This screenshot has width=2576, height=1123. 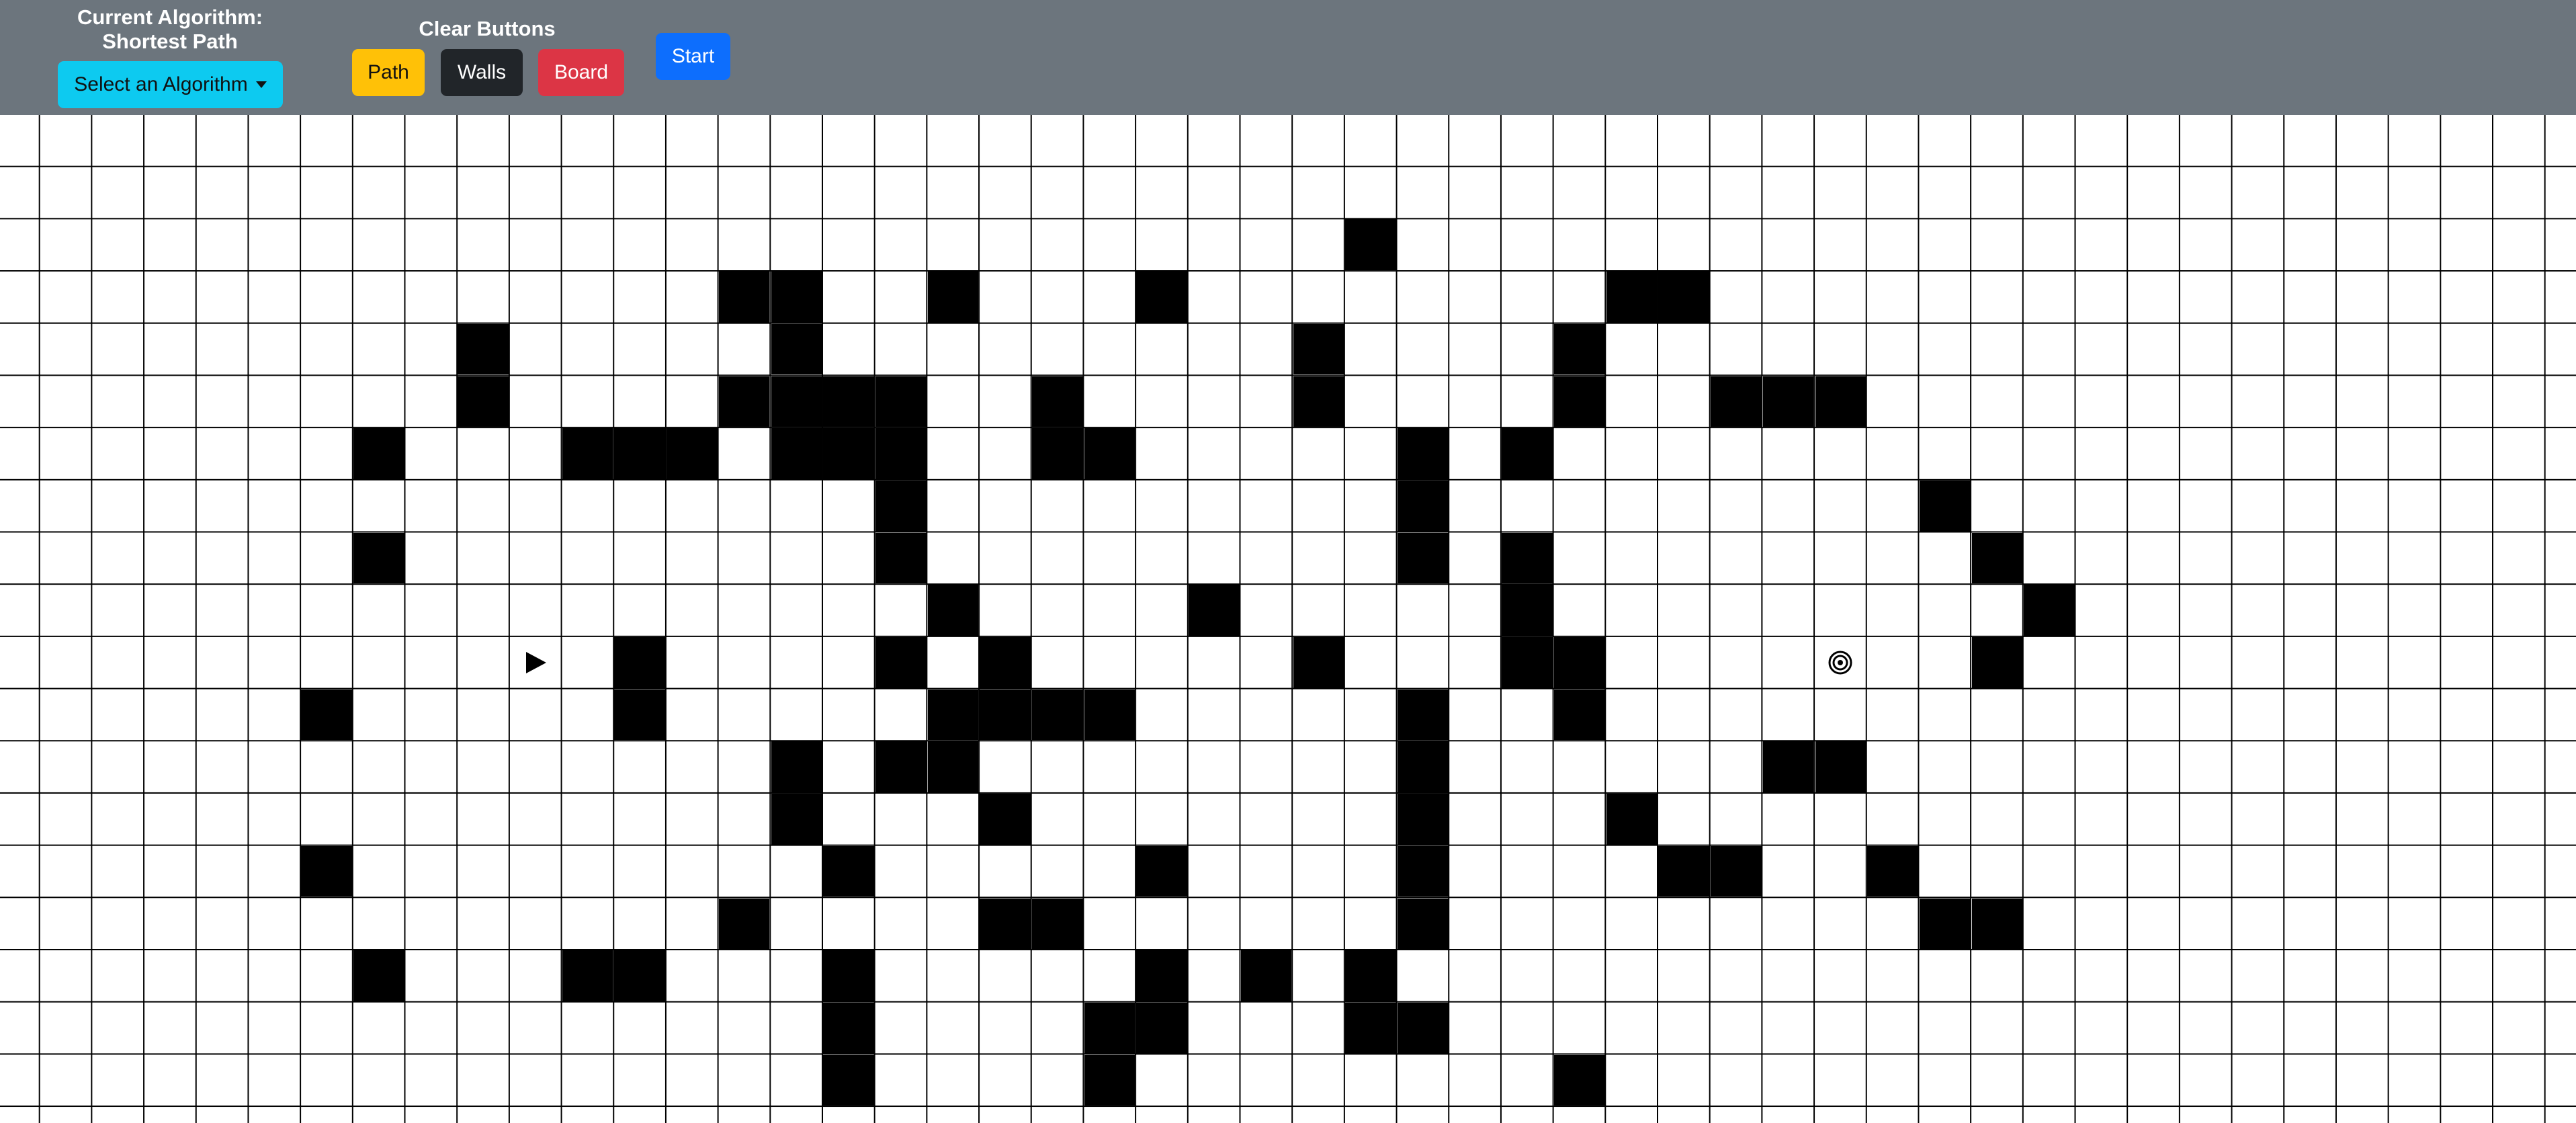 What do you see at coordinates (535, 663) in the screenshot?
I see `start-node` at bounding box center [535, 663].